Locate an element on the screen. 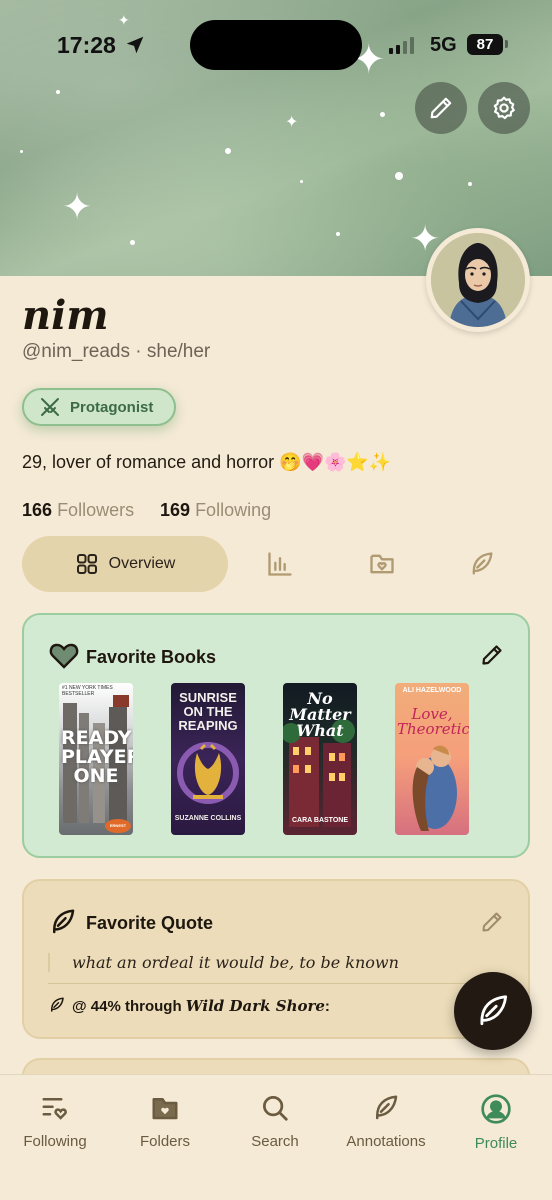 This screenshot has height=1200, width=552. nav-profile-label: Profile is located at coordinates (496, 1143).